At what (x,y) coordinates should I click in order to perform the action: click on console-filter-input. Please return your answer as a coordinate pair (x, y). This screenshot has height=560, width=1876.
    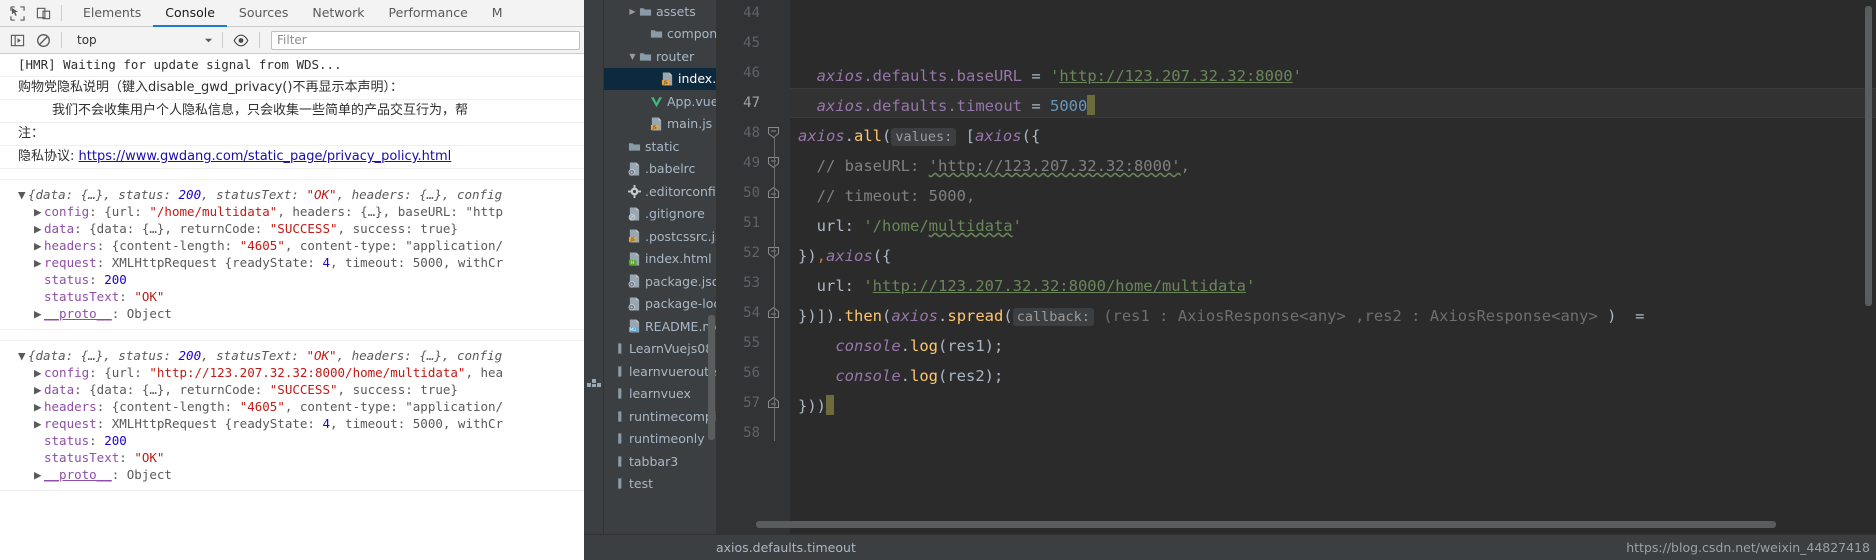
    Looking at the image, I should click on (425, 40).